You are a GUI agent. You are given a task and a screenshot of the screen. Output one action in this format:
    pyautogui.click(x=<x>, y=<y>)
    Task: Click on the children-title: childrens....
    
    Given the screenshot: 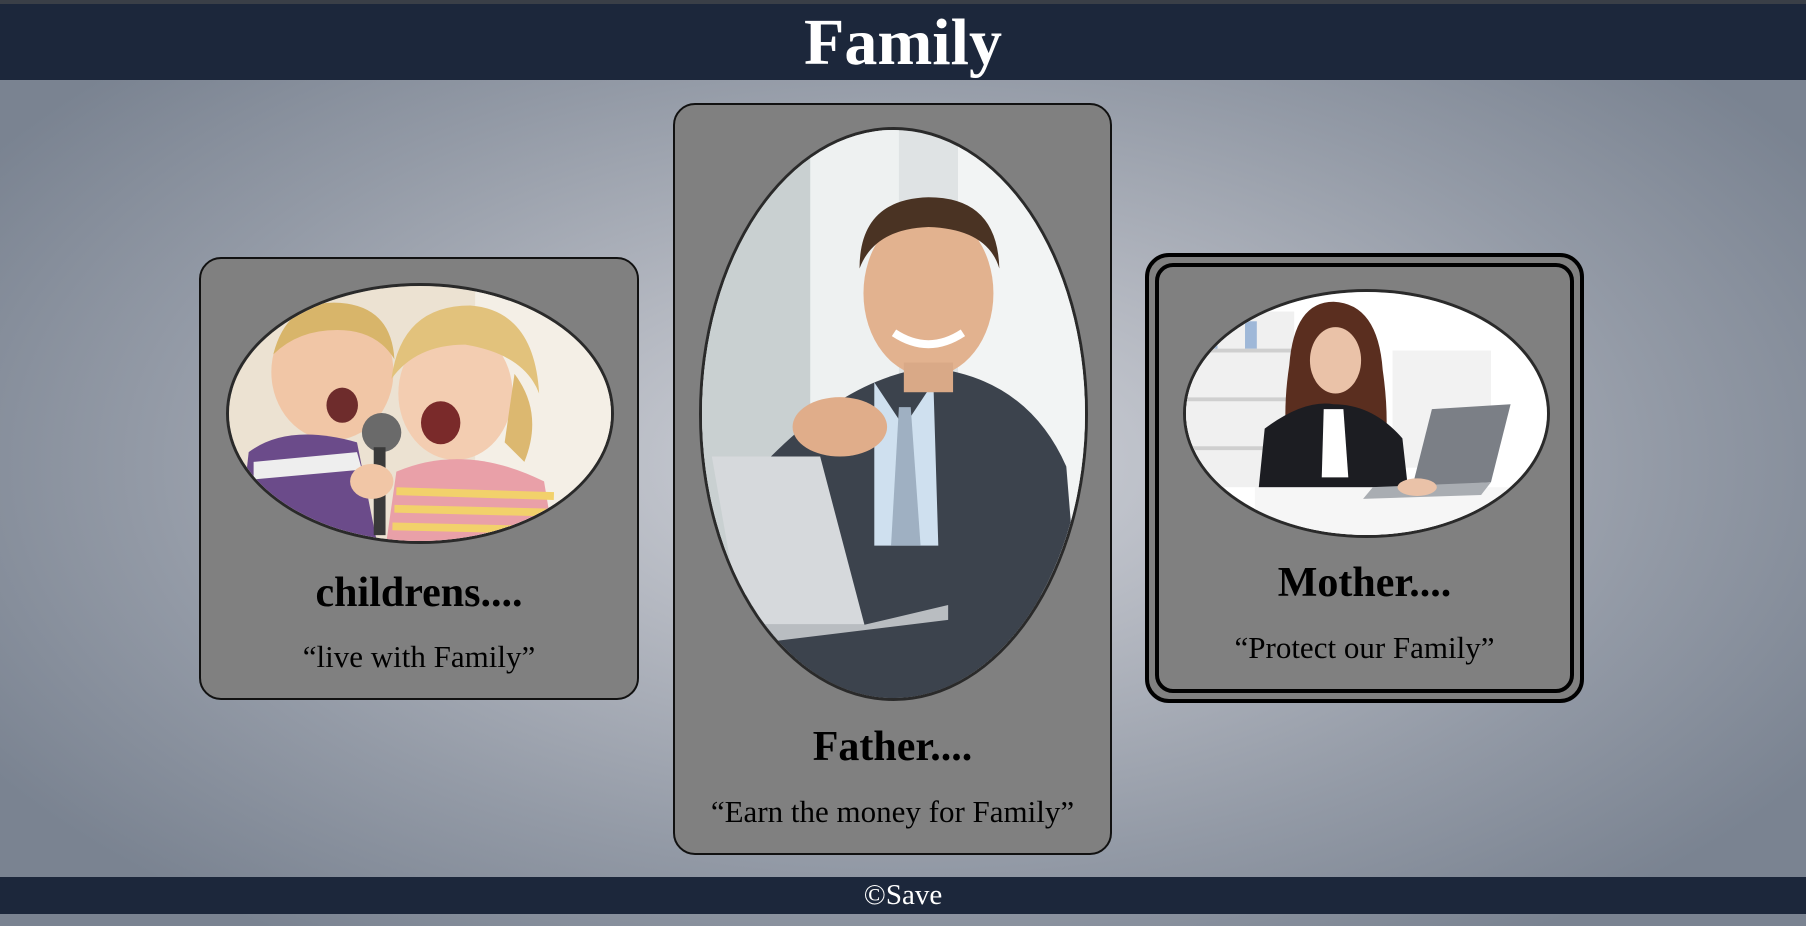 What is the action you would take?
    pyautogui.click(x=419, y=593)
    